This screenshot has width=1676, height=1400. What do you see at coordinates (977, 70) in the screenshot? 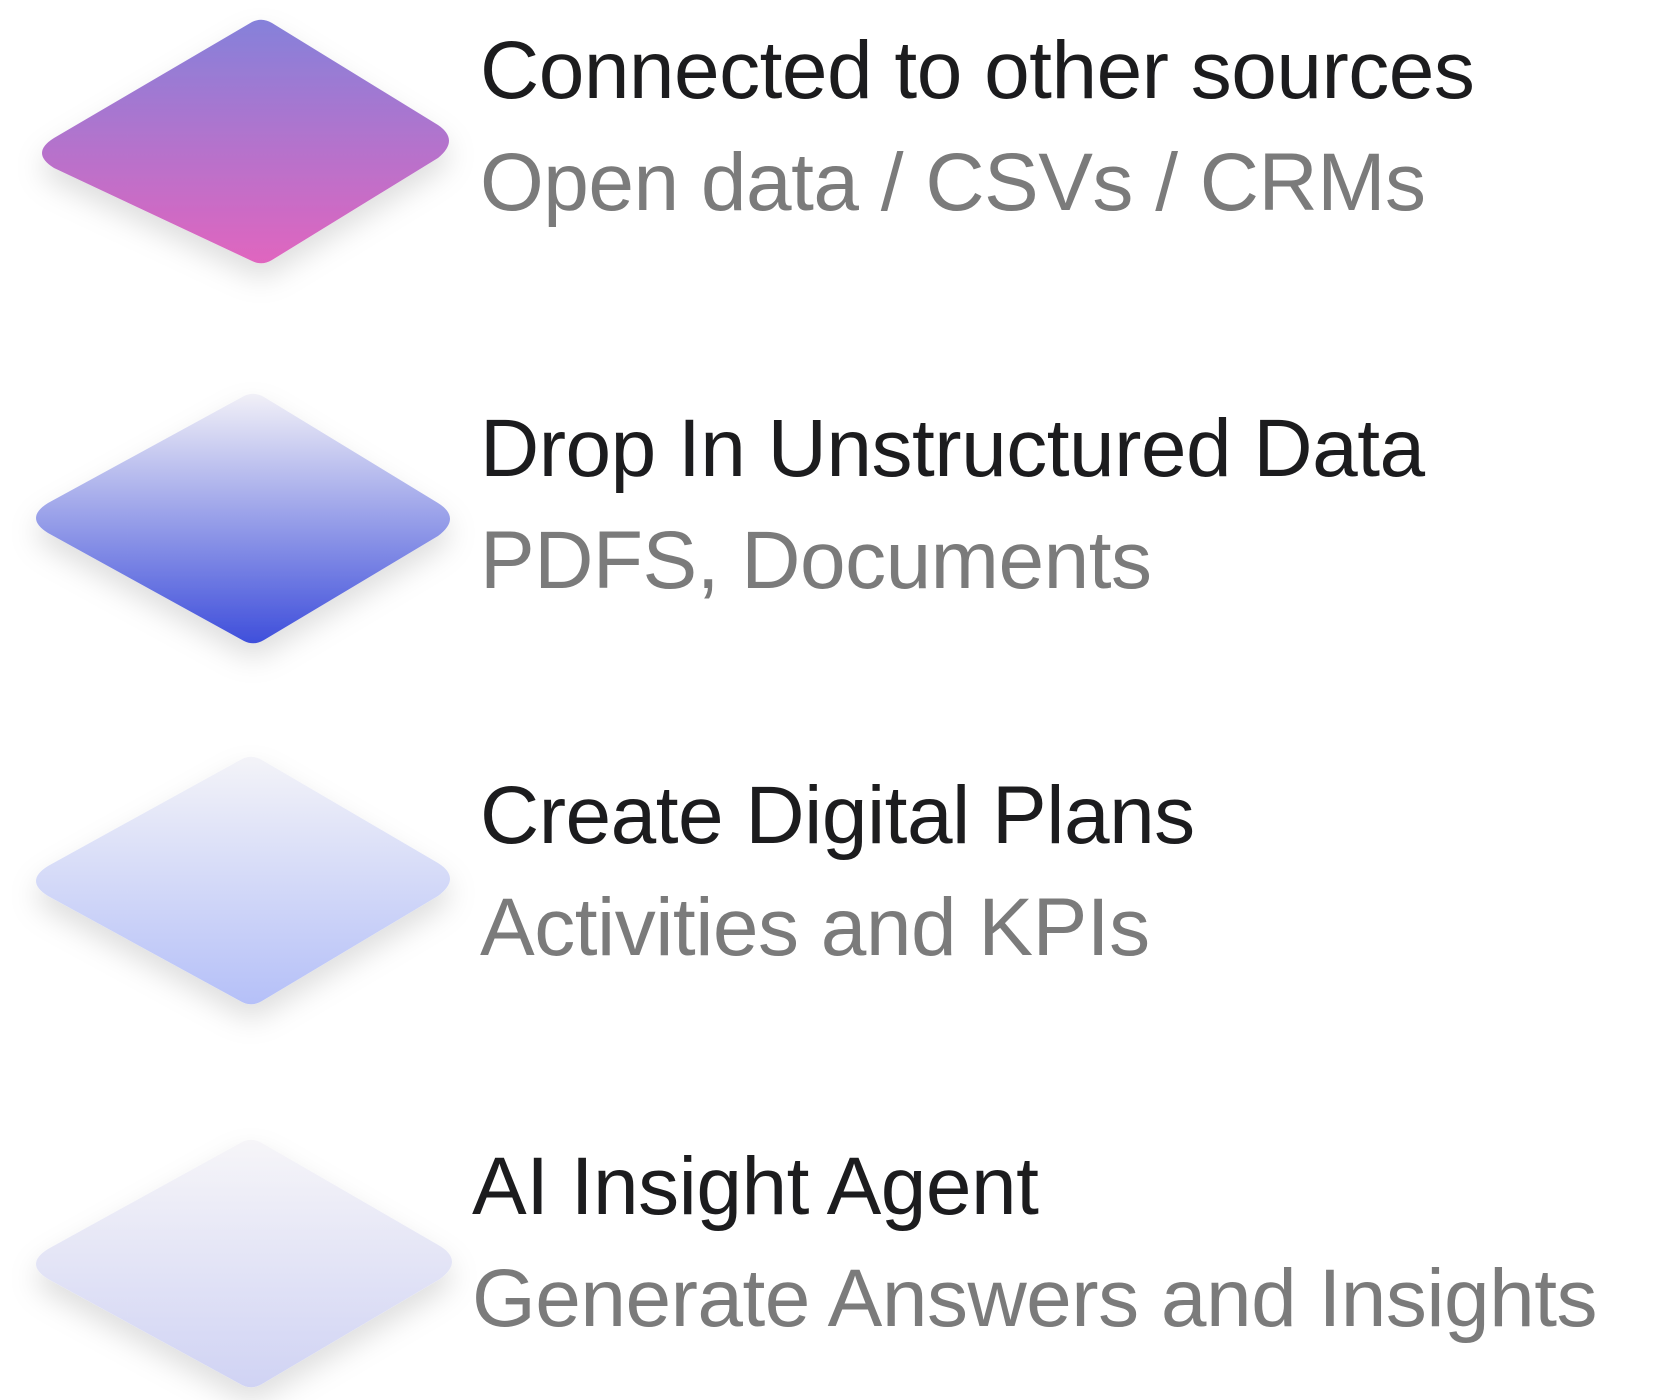
I see `layer-title: Connected to other sources` at bounding box center [977, 70].